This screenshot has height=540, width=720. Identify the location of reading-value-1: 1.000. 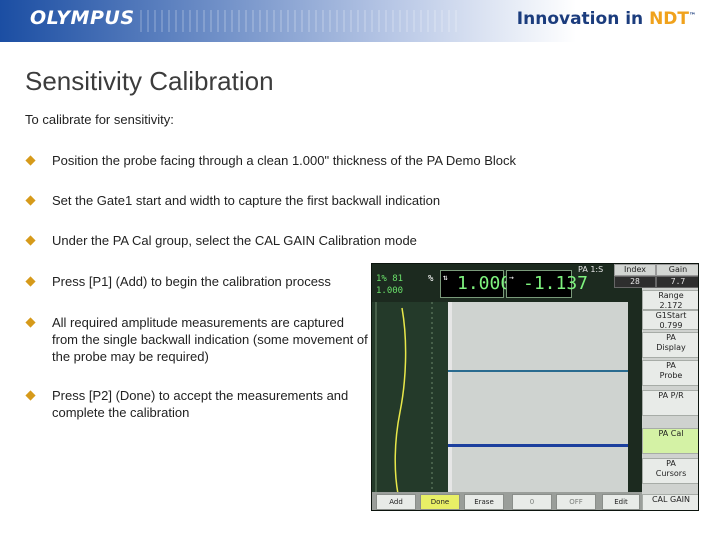
(484, 283).